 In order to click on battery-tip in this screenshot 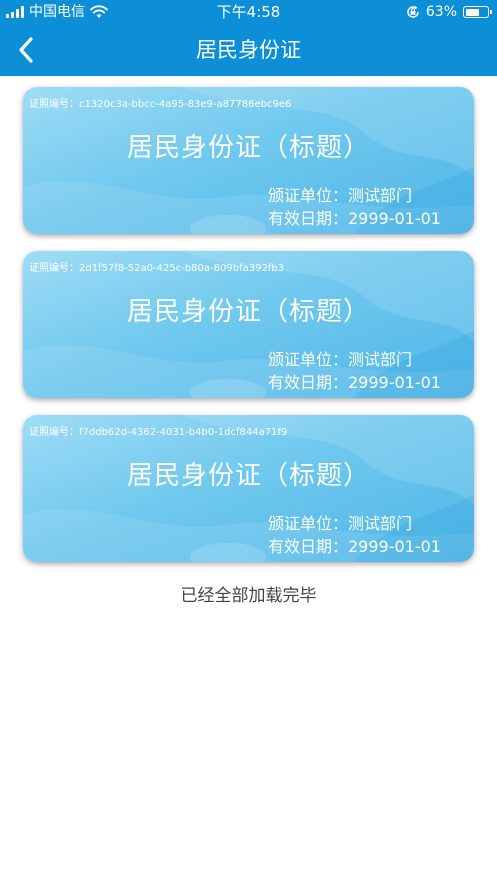, I will do `click(491, 12)`.